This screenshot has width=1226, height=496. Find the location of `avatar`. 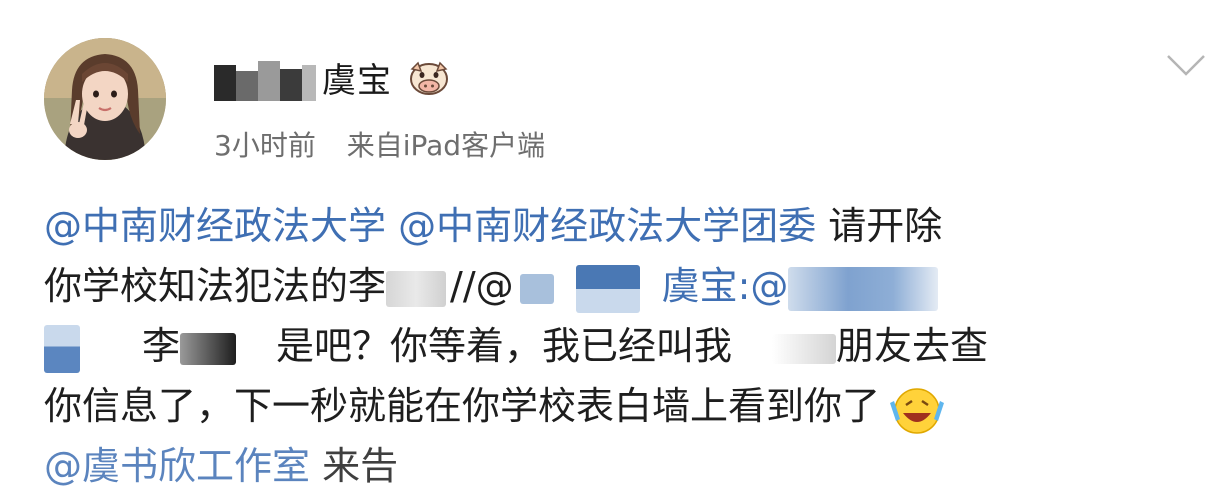

avatar is located at coordinates (105, 99).